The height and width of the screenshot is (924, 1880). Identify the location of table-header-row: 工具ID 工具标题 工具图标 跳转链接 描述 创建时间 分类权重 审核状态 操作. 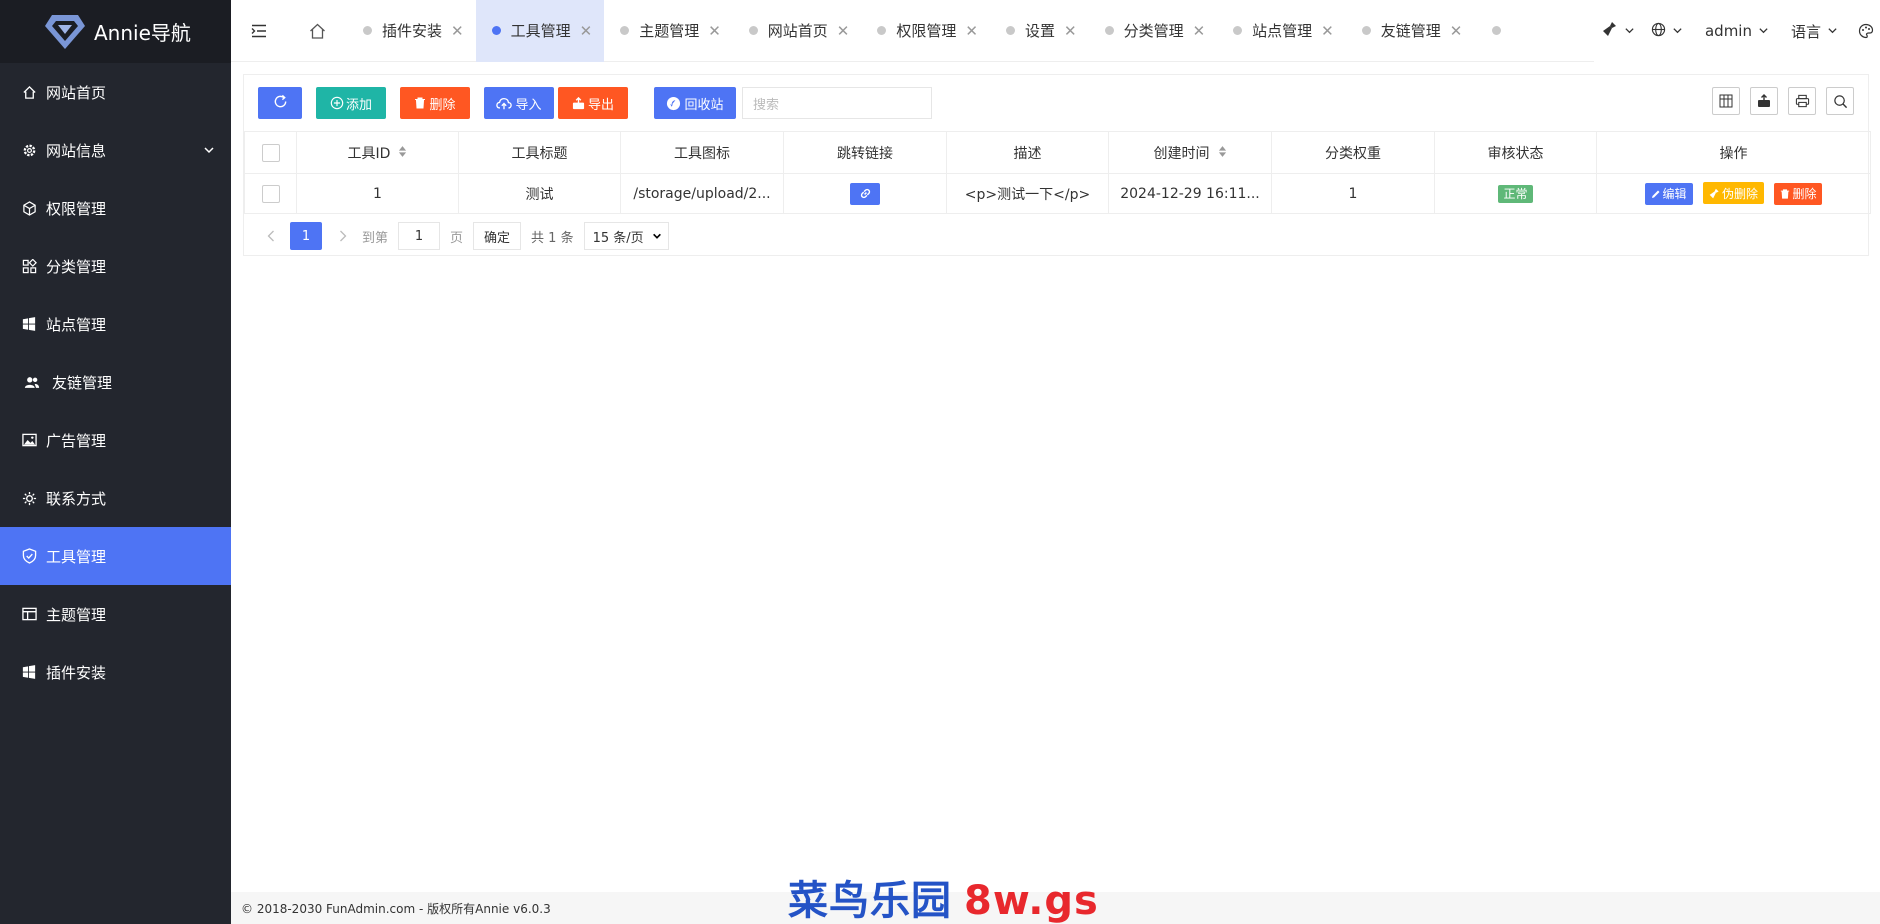
(1057, 152).